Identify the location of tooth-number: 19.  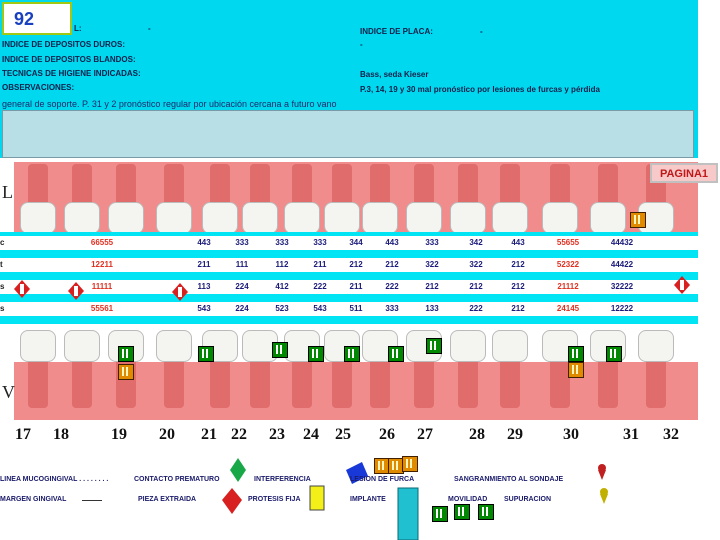
(119, 434).